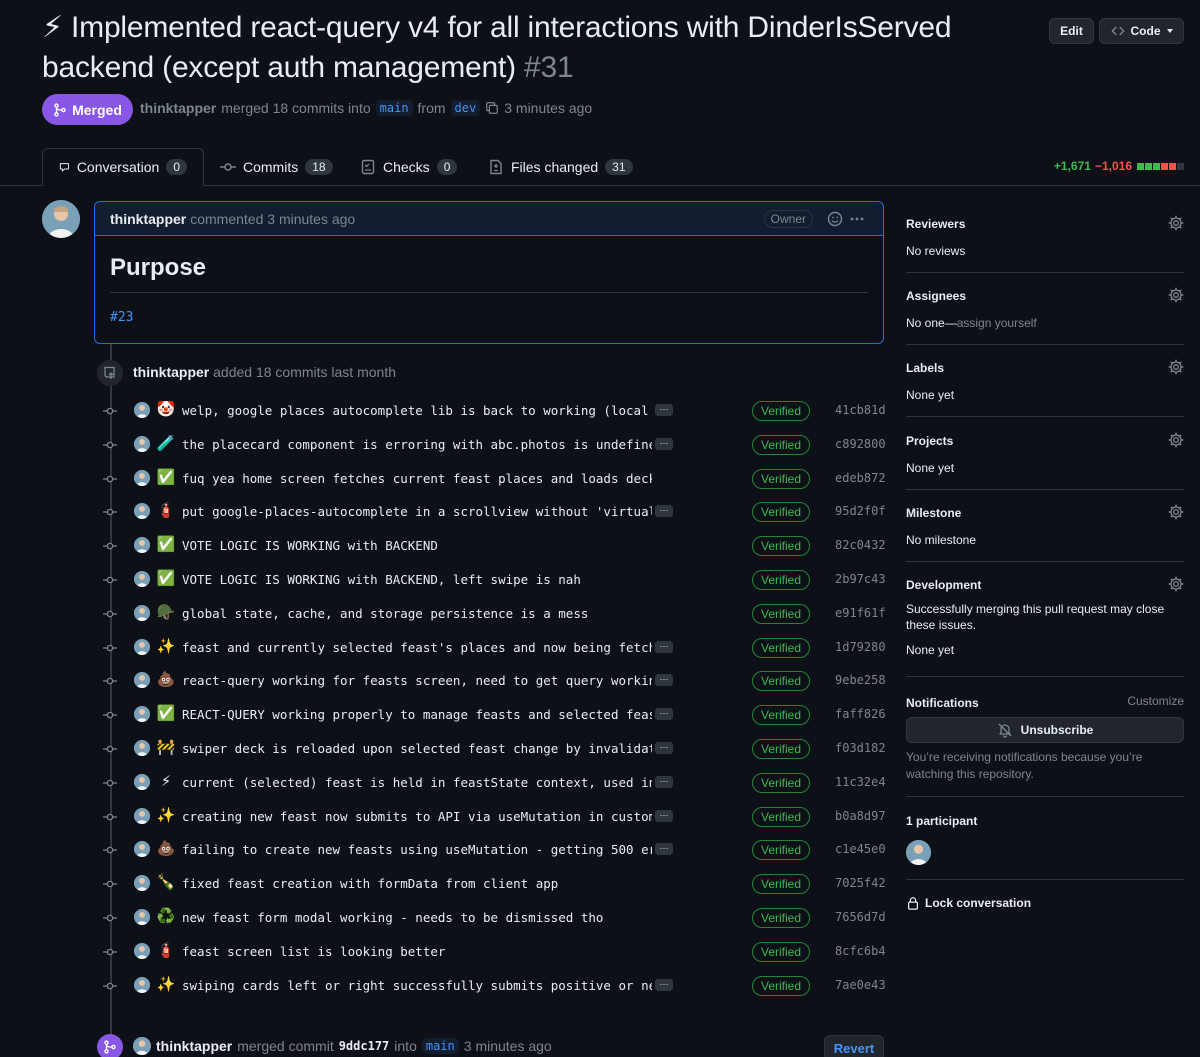 The height and width of the screenshot is (1057, 1200). I want to click on merge-author: thinktapper, so click(194, 1046).